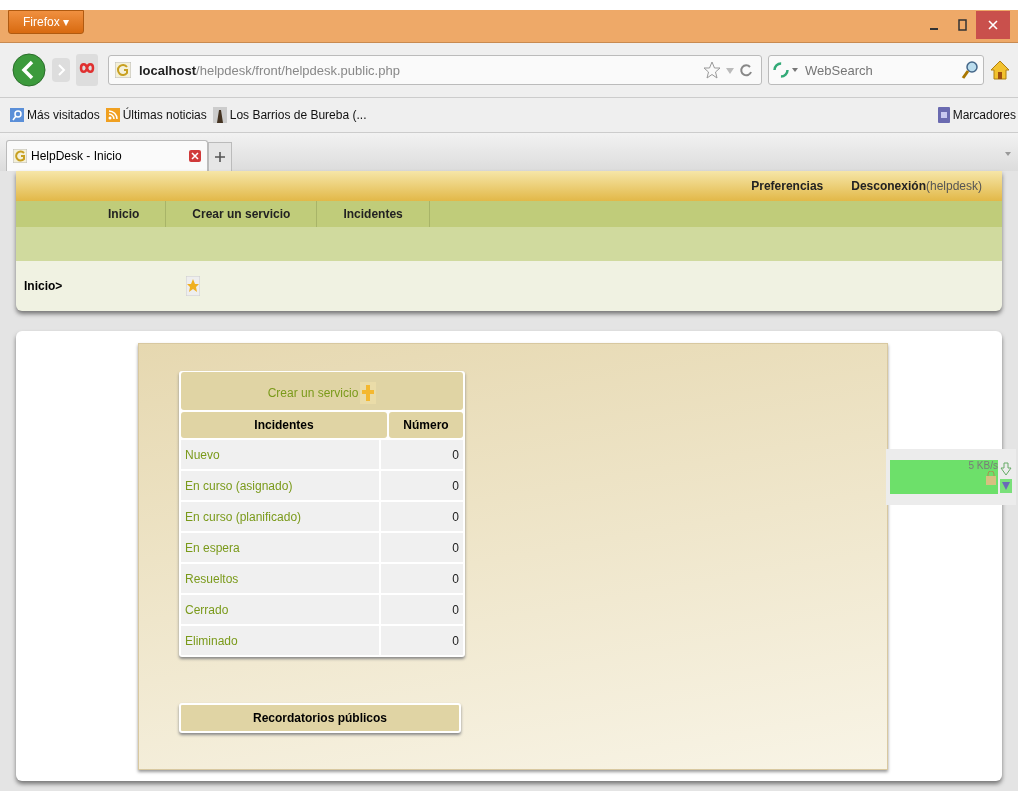 The width and height of the screenshot is (1018, 791). I want to click on browser-tab: HelpDesk - Inicio, so click(107, 155).